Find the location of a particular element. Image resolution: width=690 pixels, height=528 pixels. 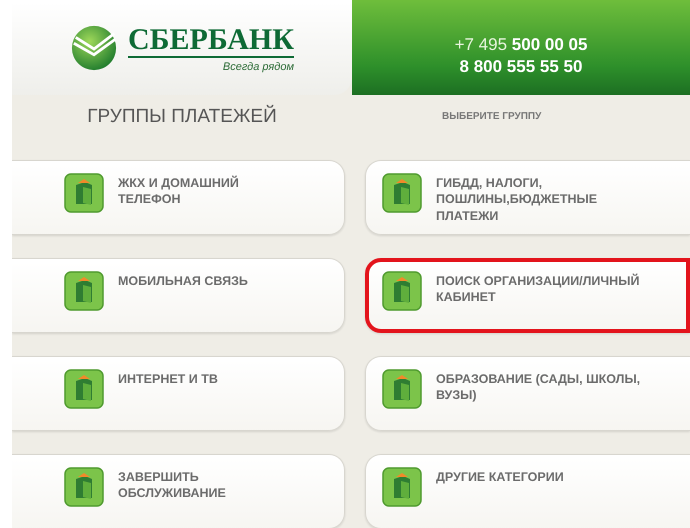

slogan: Всегда рядом is located at coordinates (258, 66).